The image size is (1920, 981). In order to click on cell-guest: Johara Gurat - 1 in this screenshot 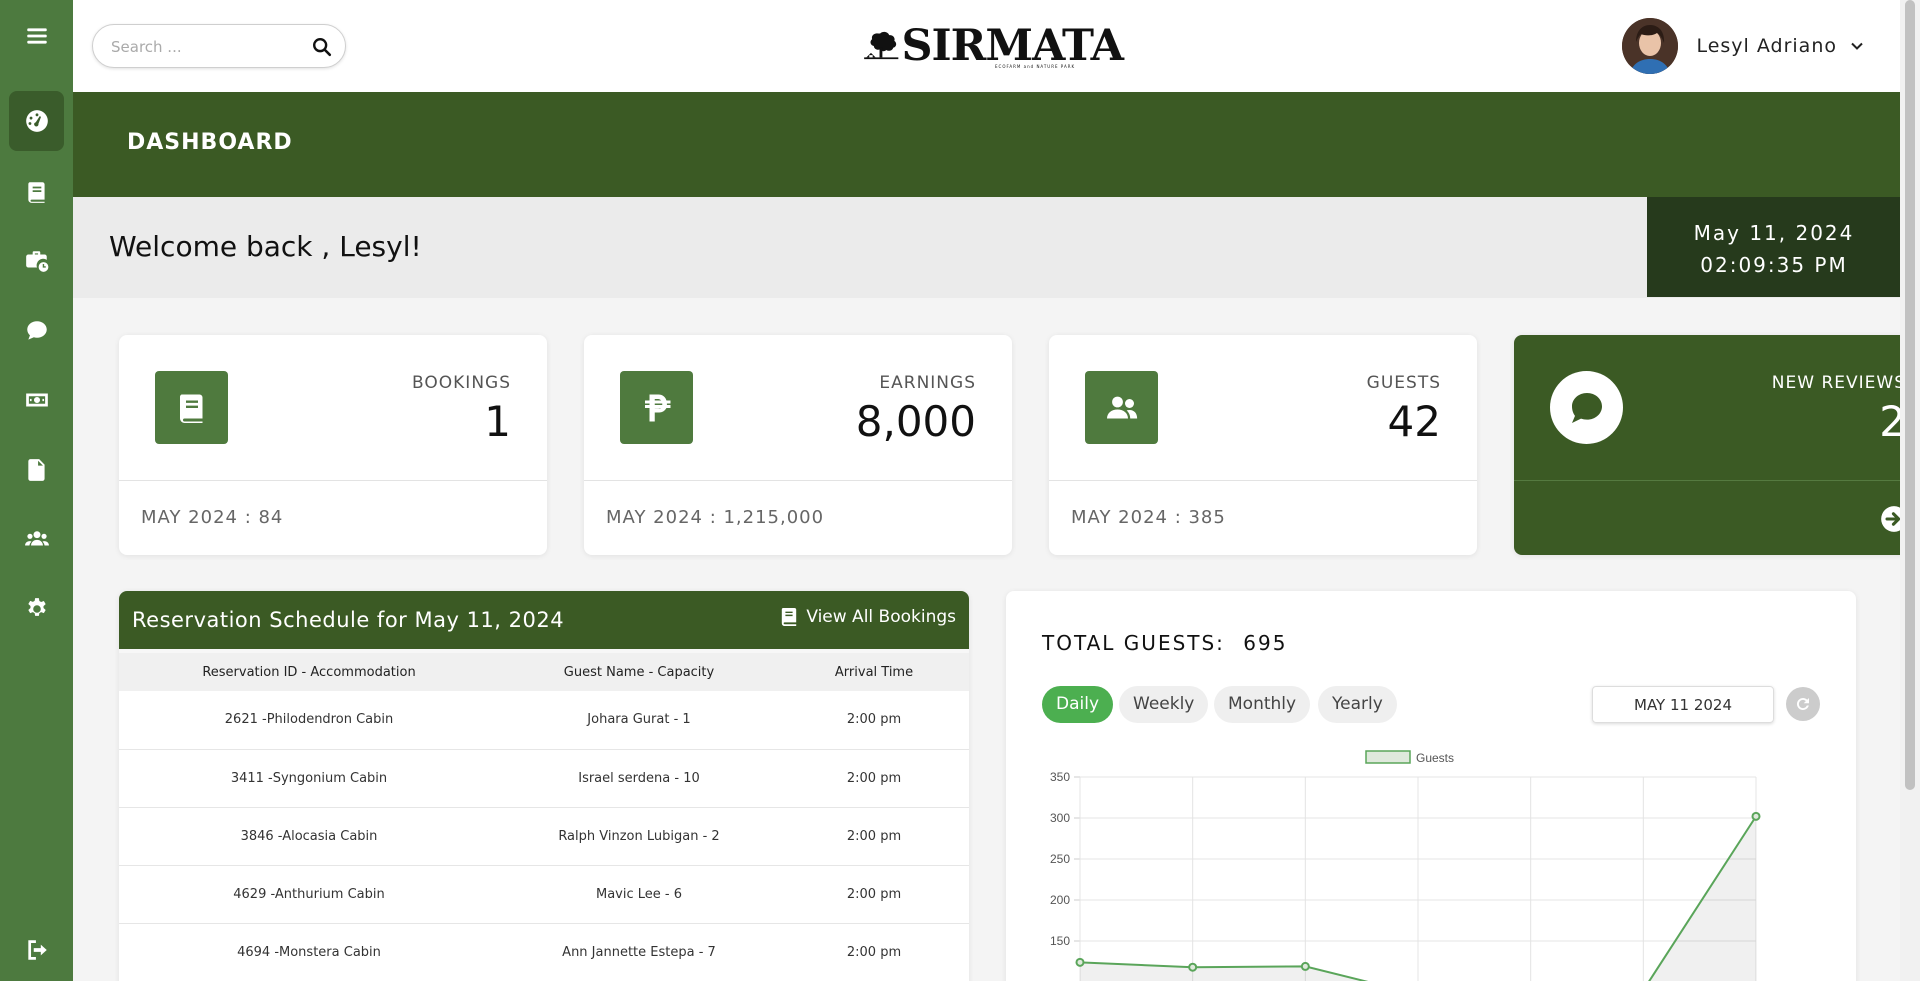, I will do `click(639, 720)`.